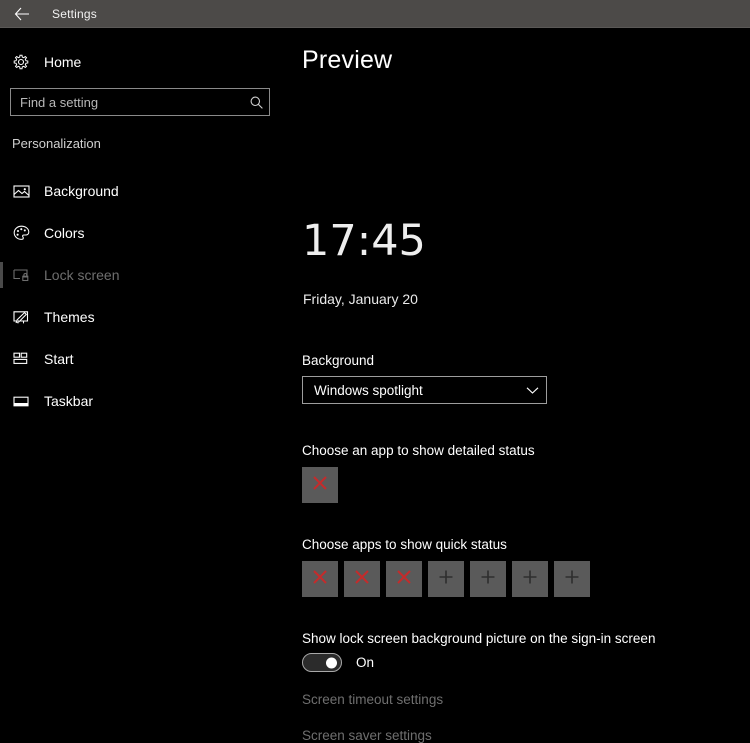 Image resolution: width=750 pixels, height=743 pixels. I want to click on sidebar-item-start: Start, so click(142, 359).